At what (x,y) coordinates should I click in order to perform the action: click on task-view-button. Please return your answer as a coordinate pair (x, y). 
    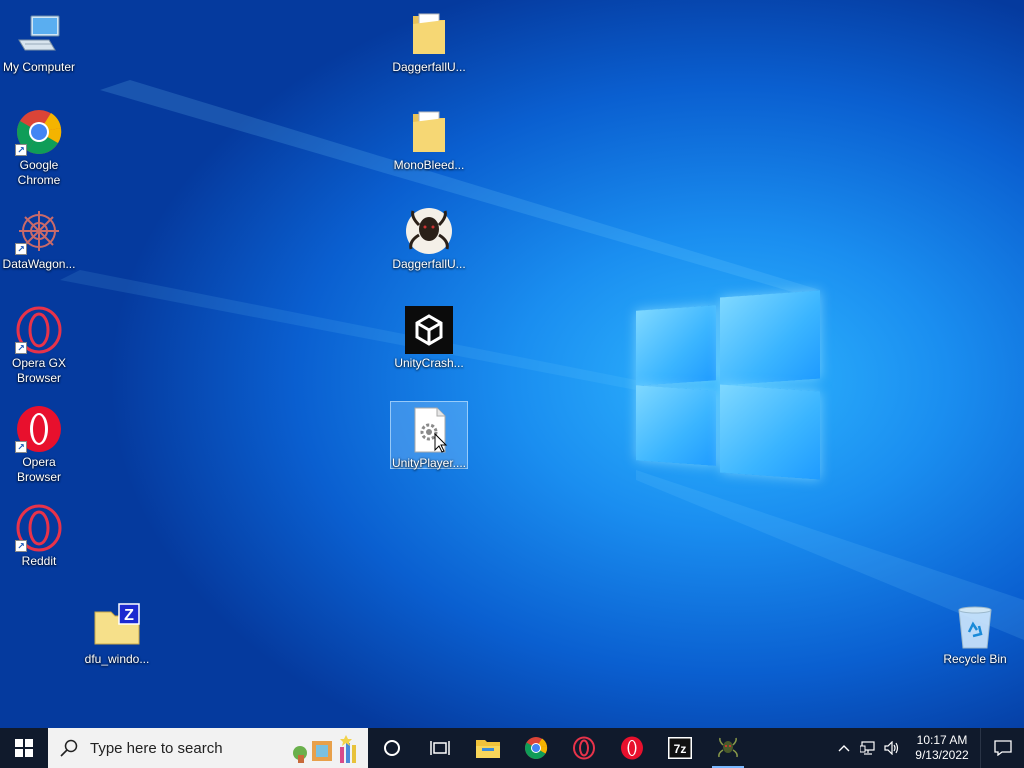
    Looking at the image, I should click on (440, 748).